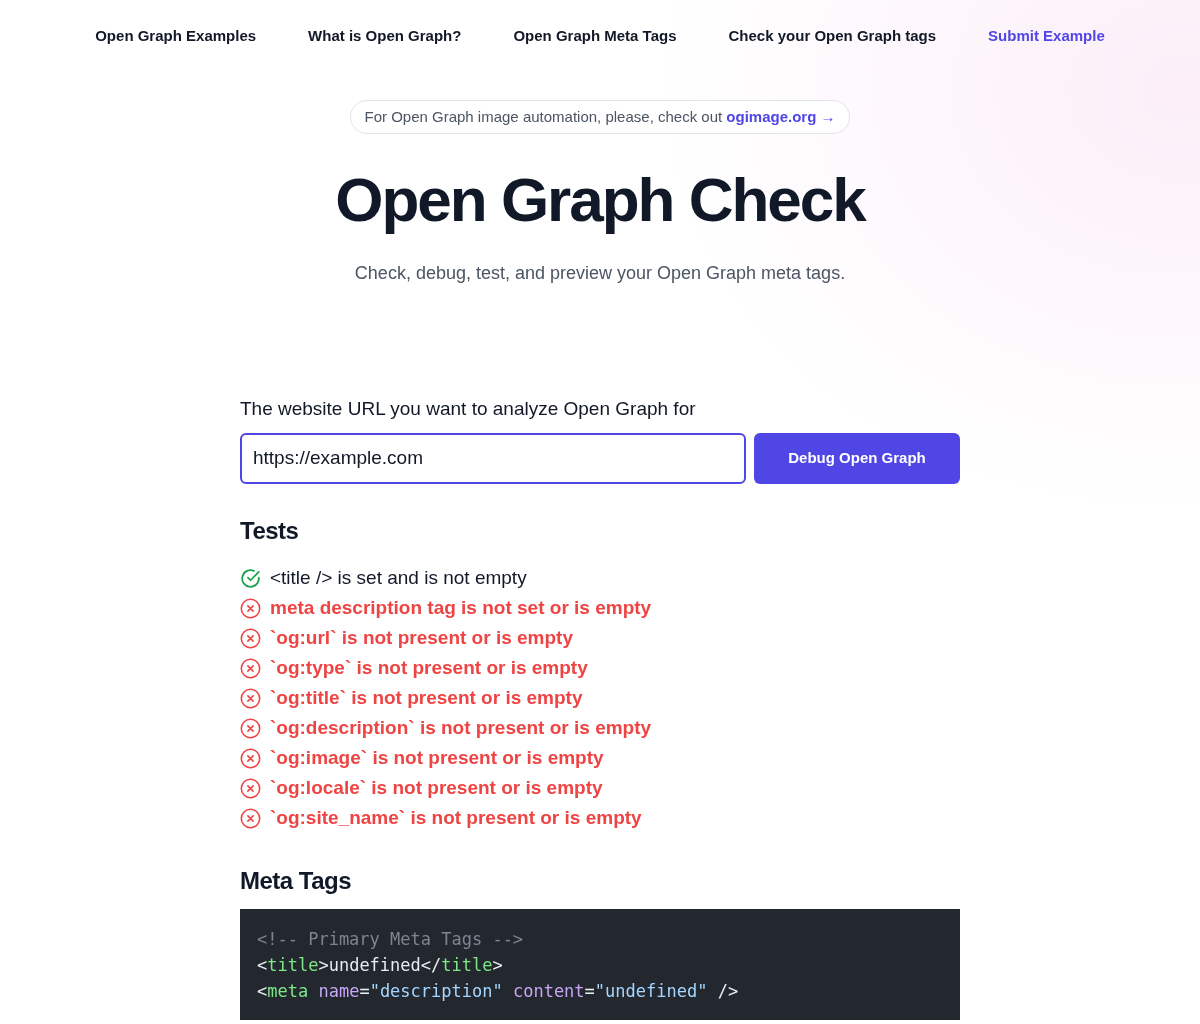 Image resolution: width=1200 pixels, height=1024 pixels. What do you see at coordinates (436, 788) in the screenshot?
I see `test-result: `og:locale` is not present or is empty` at bounding box center [436, 788].